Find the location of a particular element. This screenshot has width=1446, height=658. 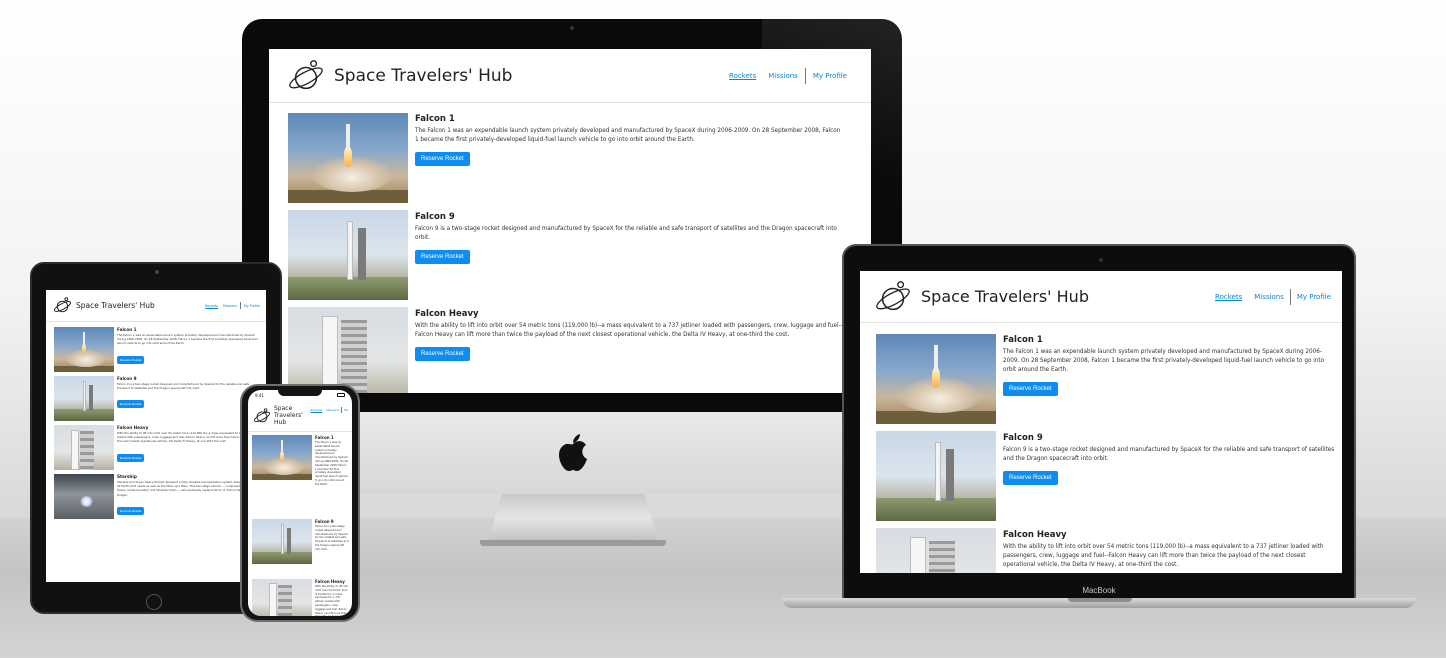

site-header: Space Travelers' Hub Rockets Missions My is located at coordinates (300, 416).